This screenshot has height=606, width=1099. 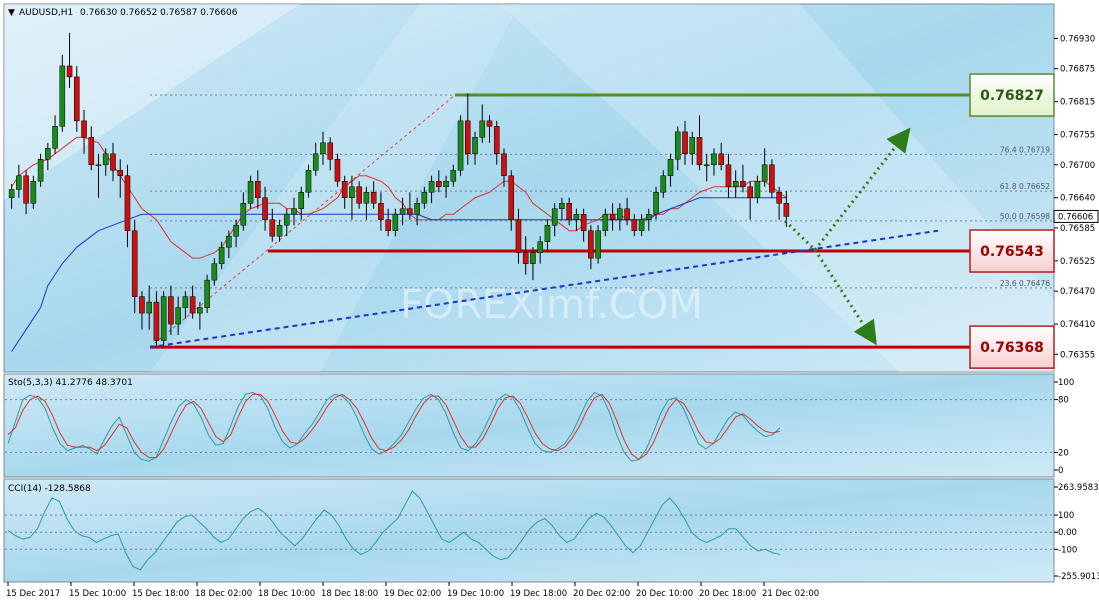 What do you see at coordinates (33, 594) in the screenshot?
I see `time-axis-label: 15 Dec 2017` at bounding box center [33, 594].